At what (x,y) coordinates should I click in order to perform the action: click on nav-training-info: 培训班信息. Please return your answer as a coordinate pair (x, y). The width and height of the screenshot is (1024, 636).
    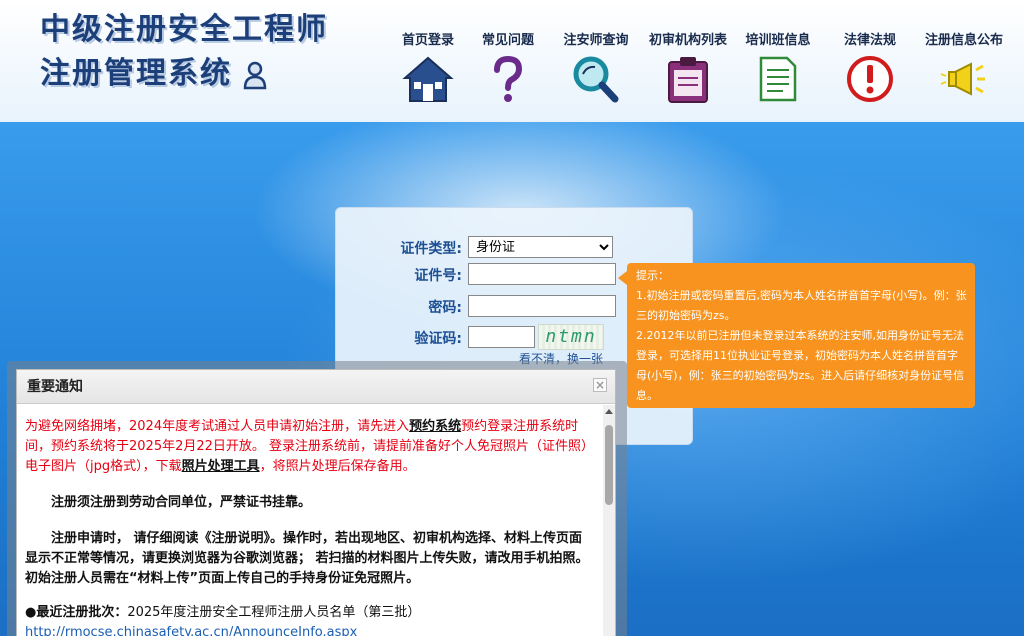
    Looking at the image, I should click on (778, 70).